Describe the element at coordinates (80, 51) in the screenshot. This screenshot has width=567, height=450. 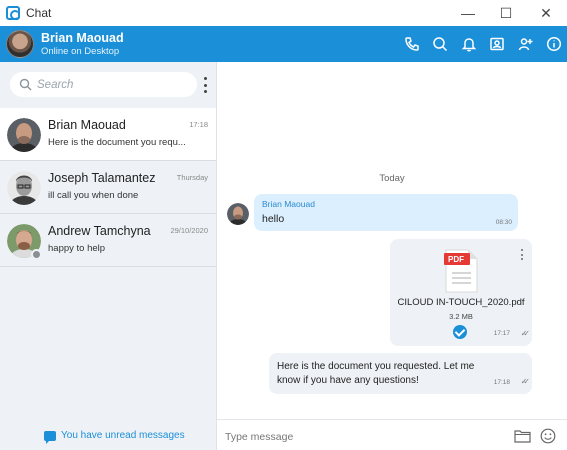
I see `contact-status: Online on Desktop` at that location.